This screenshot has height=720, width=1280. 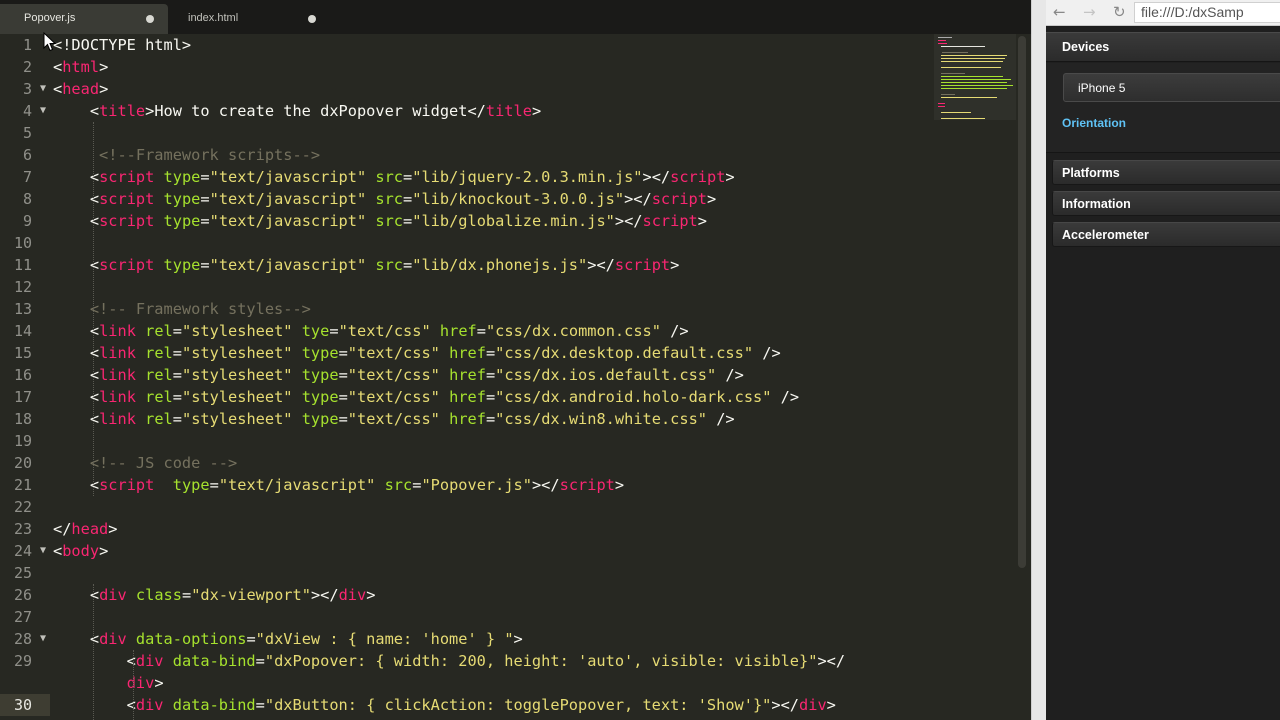 I want to click on line-number-text: 28, so click(x=22, y=639).